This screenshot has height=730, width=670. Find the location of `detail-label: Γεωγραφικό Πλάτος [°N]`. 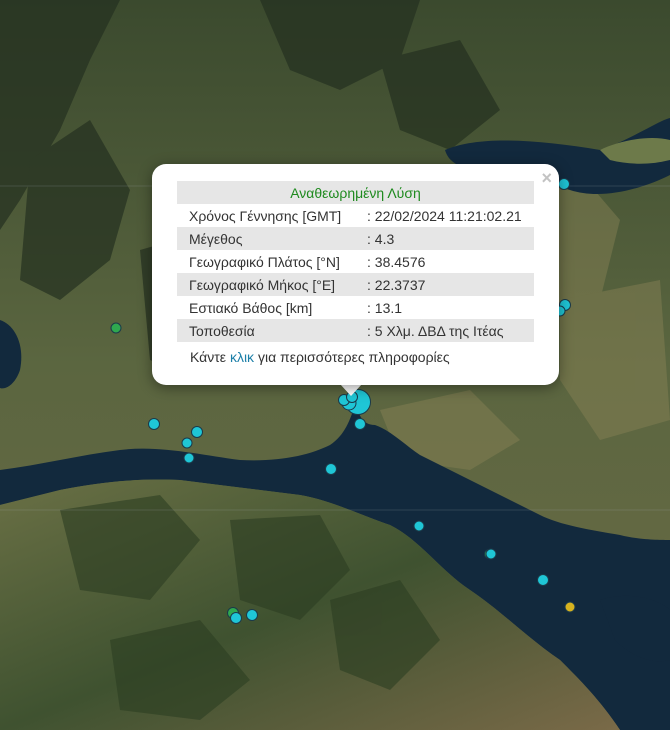

detail-label: Γεωγραφικό Πλάτος [°N] is located at coordinates (264, 261).